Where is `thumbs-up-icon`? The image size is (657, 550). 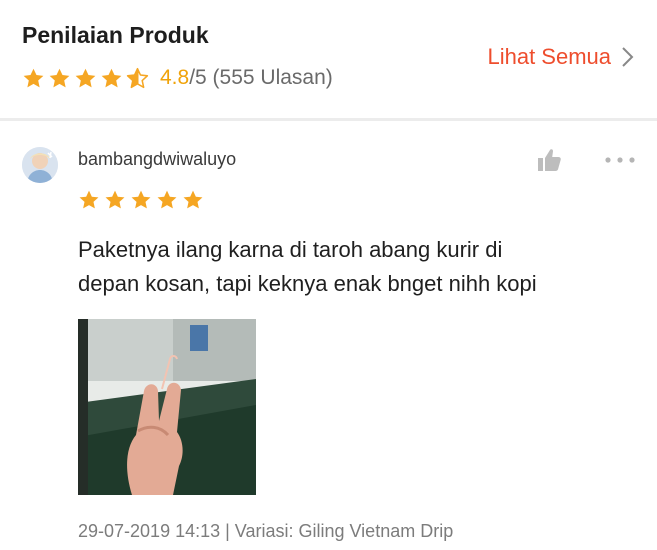
thumbs-up-icon is located at coordinates (550, 160).